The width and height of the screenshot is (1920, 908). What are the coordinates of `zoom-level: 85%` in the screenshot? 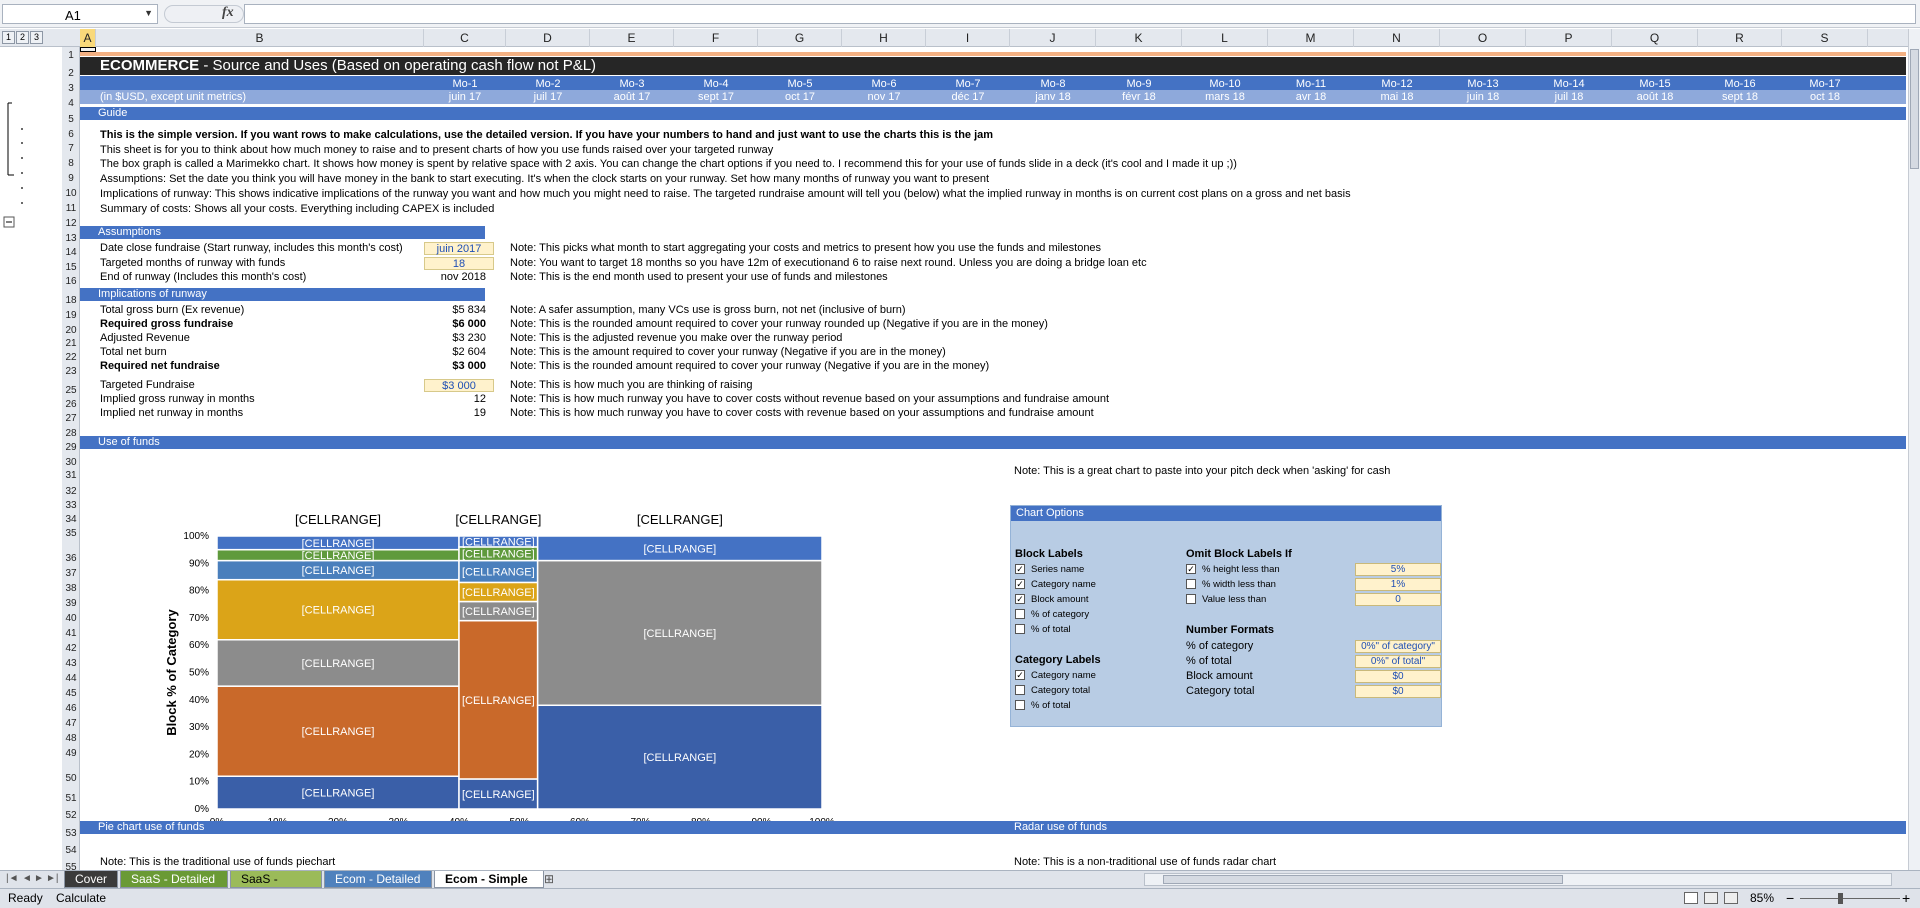 It's located at (1762, 898).